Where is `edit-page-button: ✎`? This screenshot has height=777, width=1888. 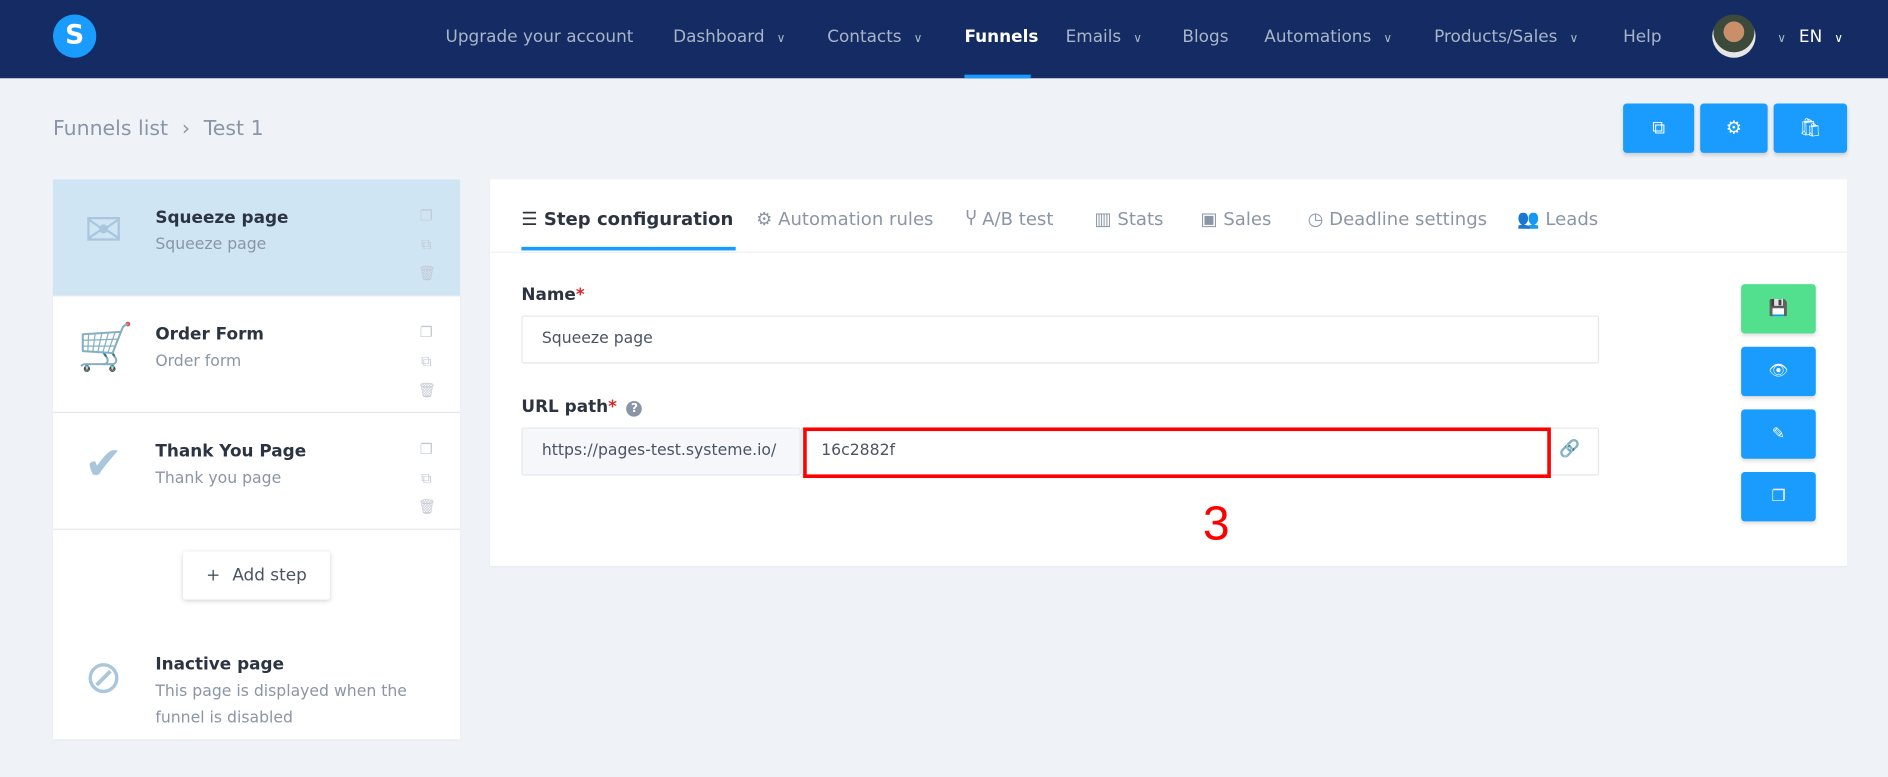
edit-page-button: ✎ is located at coordinates (1778, 434).